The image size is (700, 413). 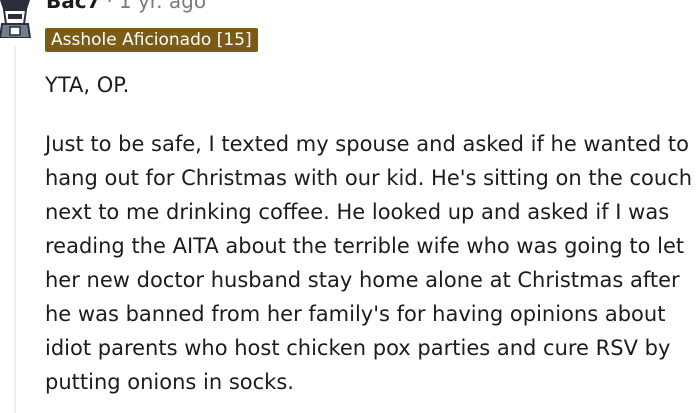 What do you see at coordinates (87, 85) in the screenshot?
I see `comment-paragraph: YTA, OP.` at bounding box center [87, 85].